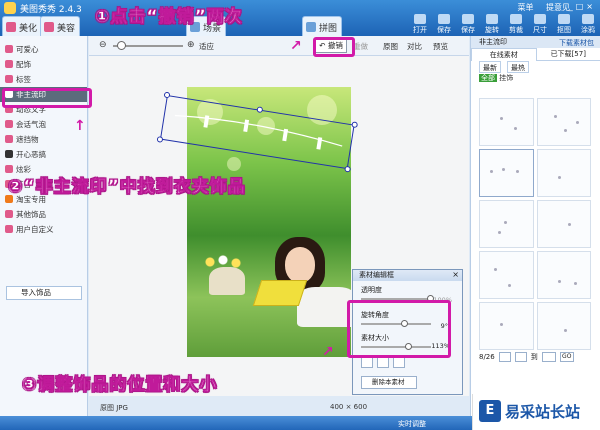 This screenshot has height=430, width=600. What do you see at coordinates (60, 26) in the screenshot?
I see `tab-beauty: 美容` at bounding box center [60, 26].